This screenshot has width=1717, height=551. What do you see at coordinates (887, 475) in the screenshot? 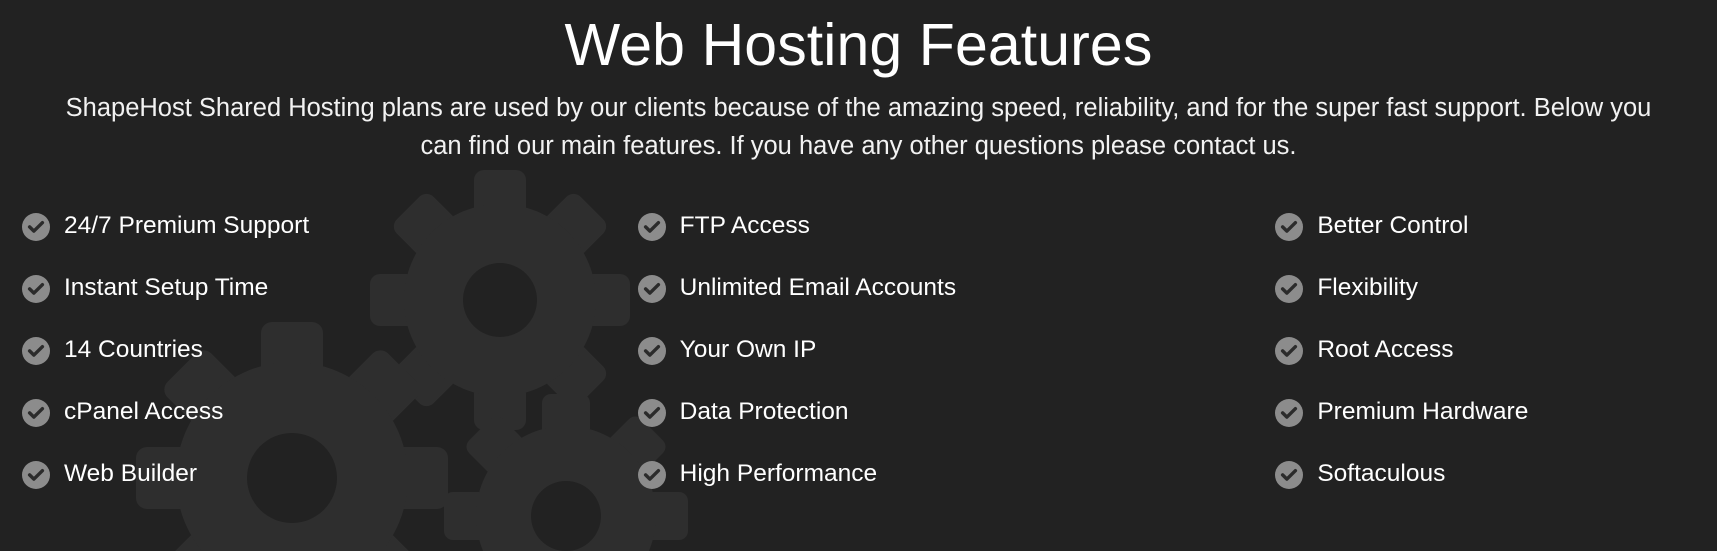
I see `feature-item: High Performance` at bounding box center [887, 475].